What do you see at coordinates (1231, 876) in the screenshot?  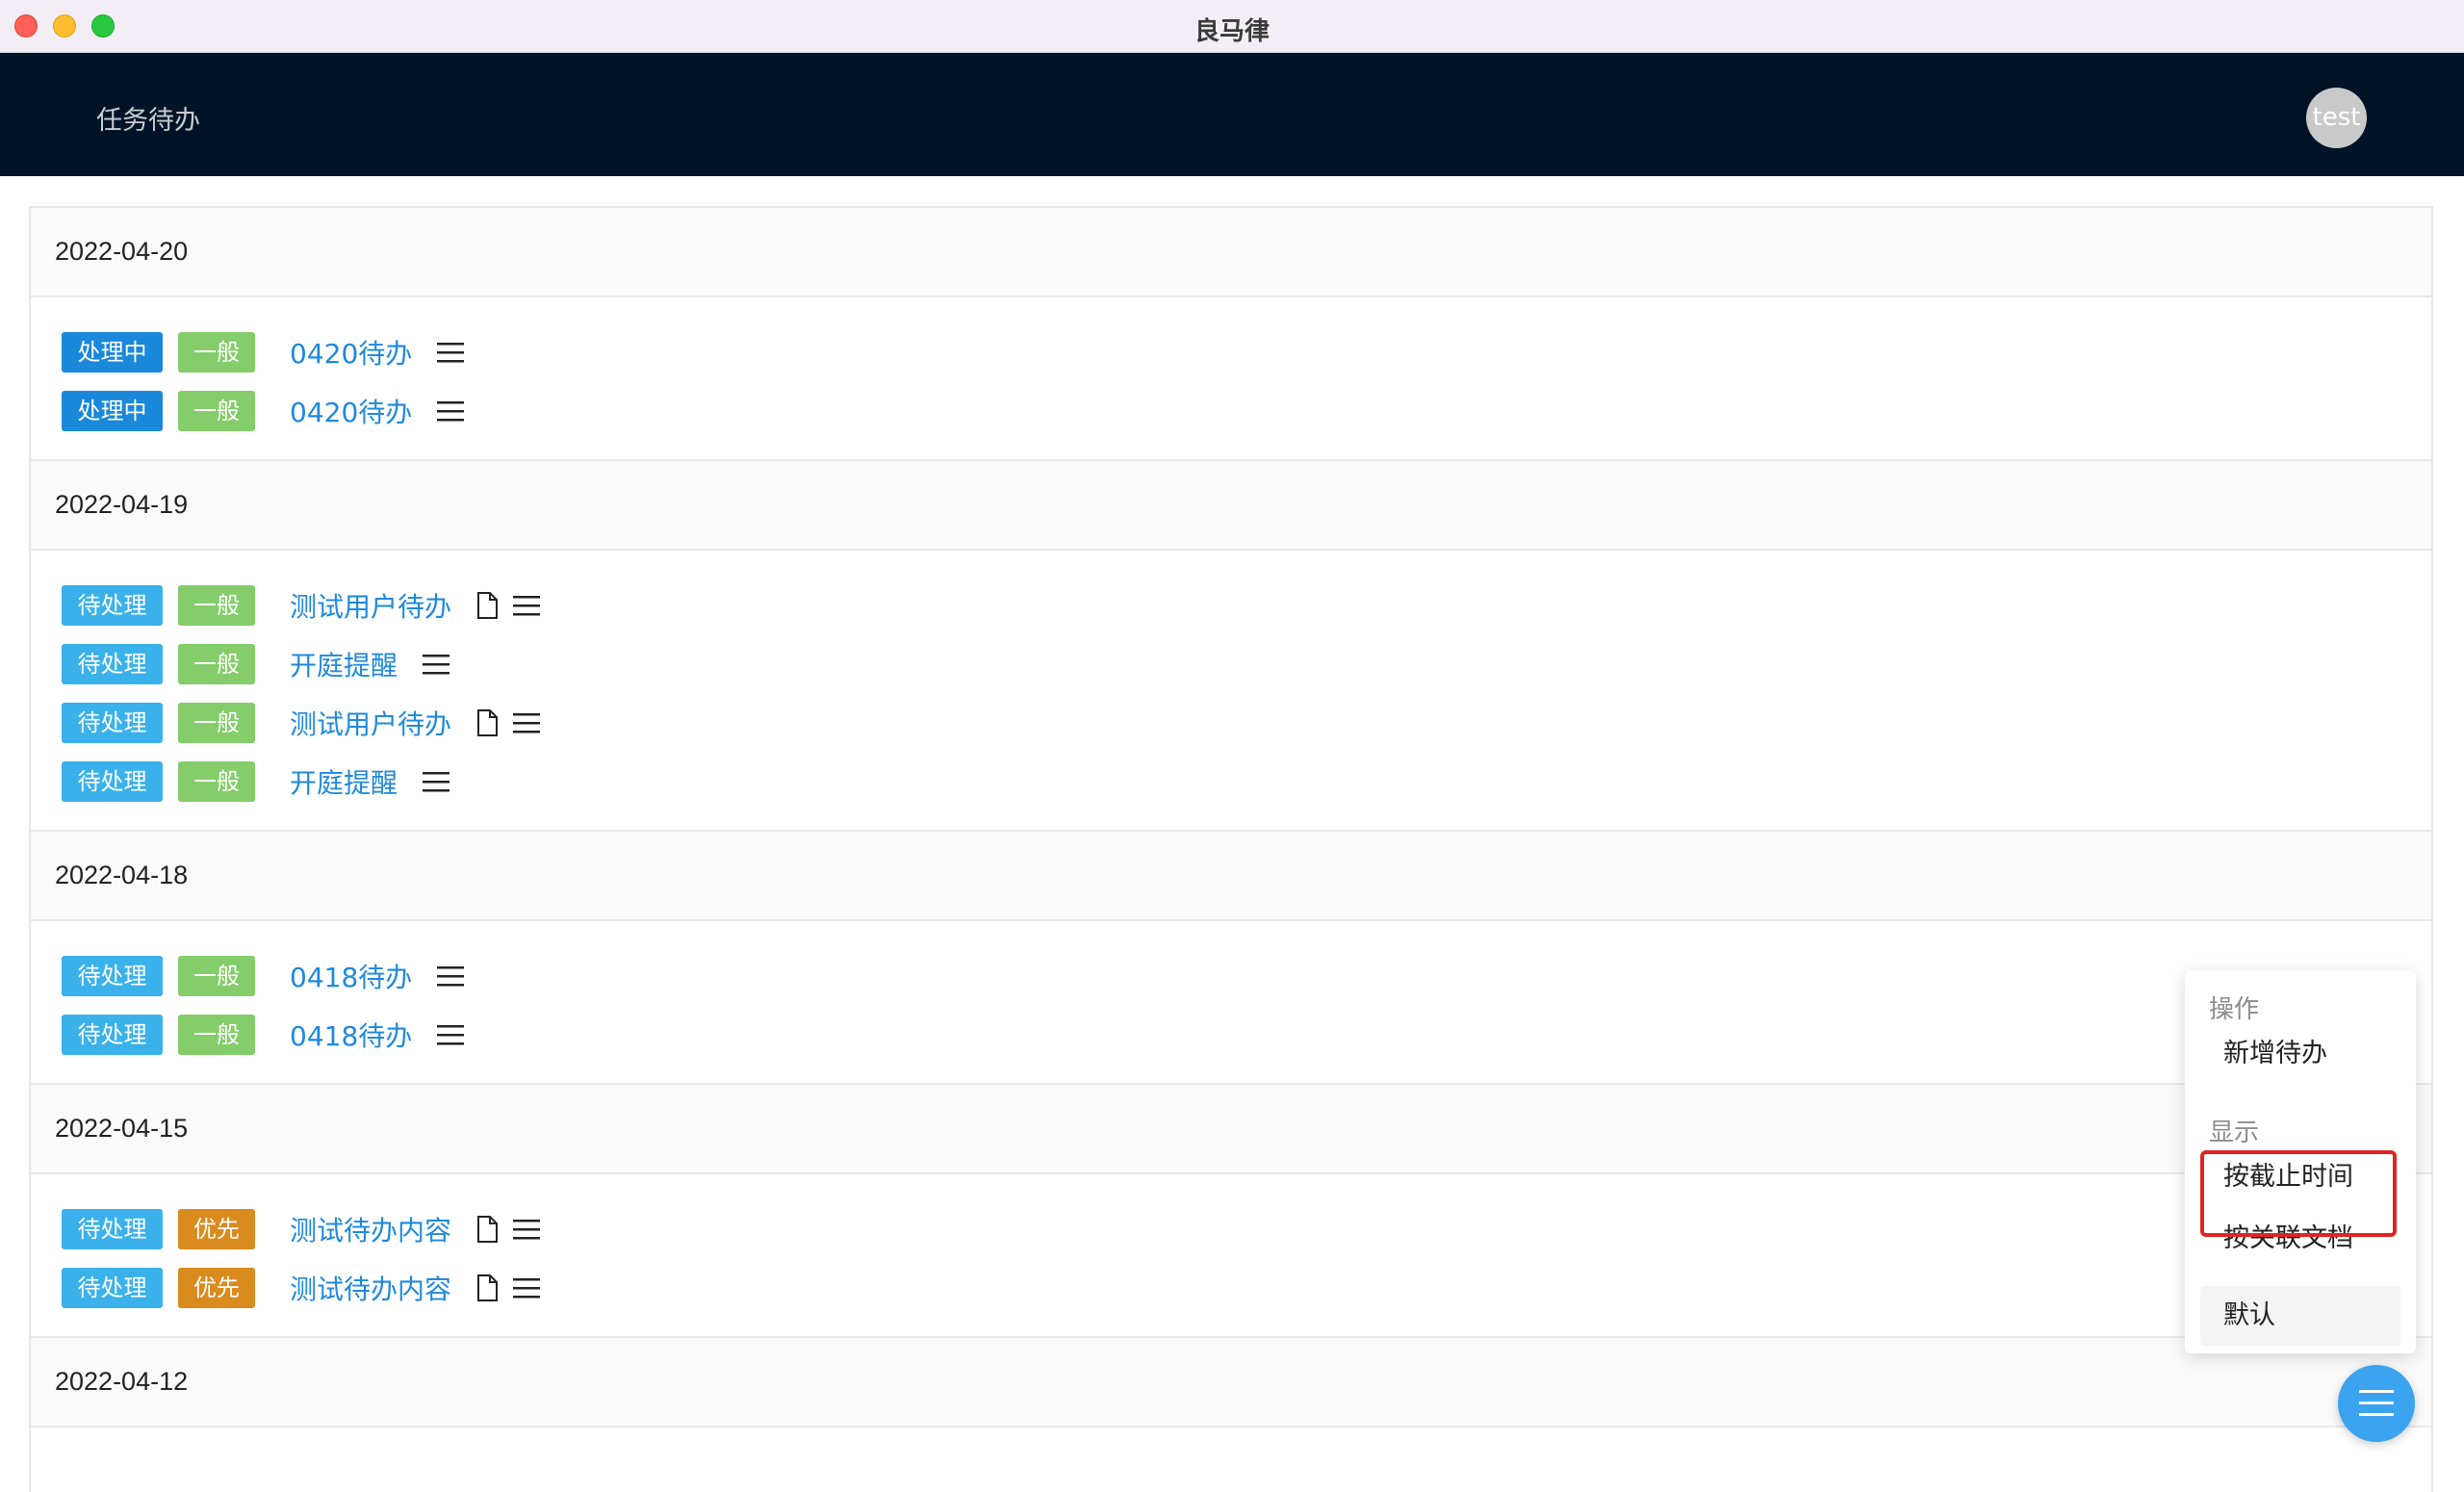 I see `date-group-header: 2022-04-18` at bounding box center [1231, 876].